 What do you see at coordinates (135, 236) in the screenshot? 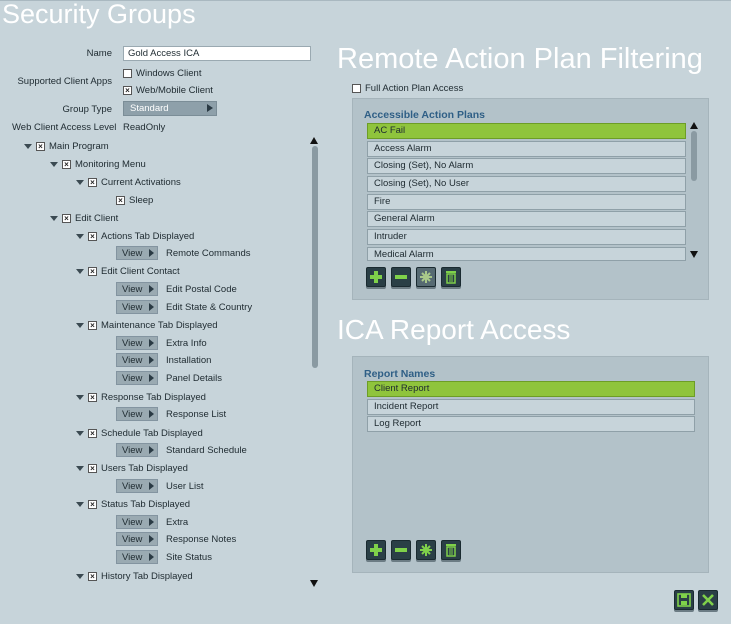
I see `tree-node-actions-tab: × Actions Tab Displayed` at bounding box center [135, 236].